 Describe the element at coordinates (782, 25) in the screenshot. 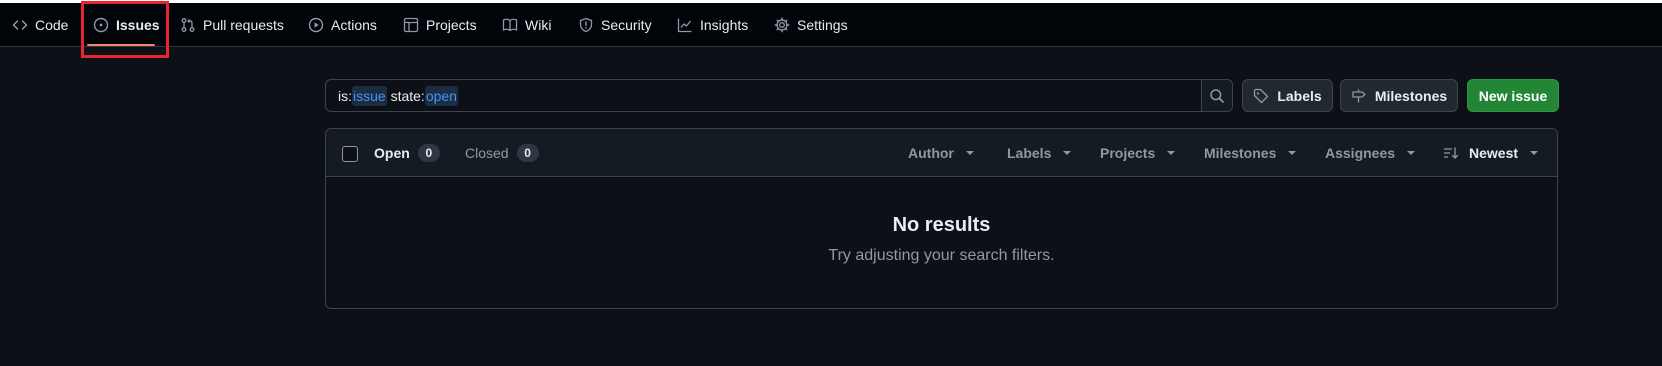

I see `gear-icon` at that location.